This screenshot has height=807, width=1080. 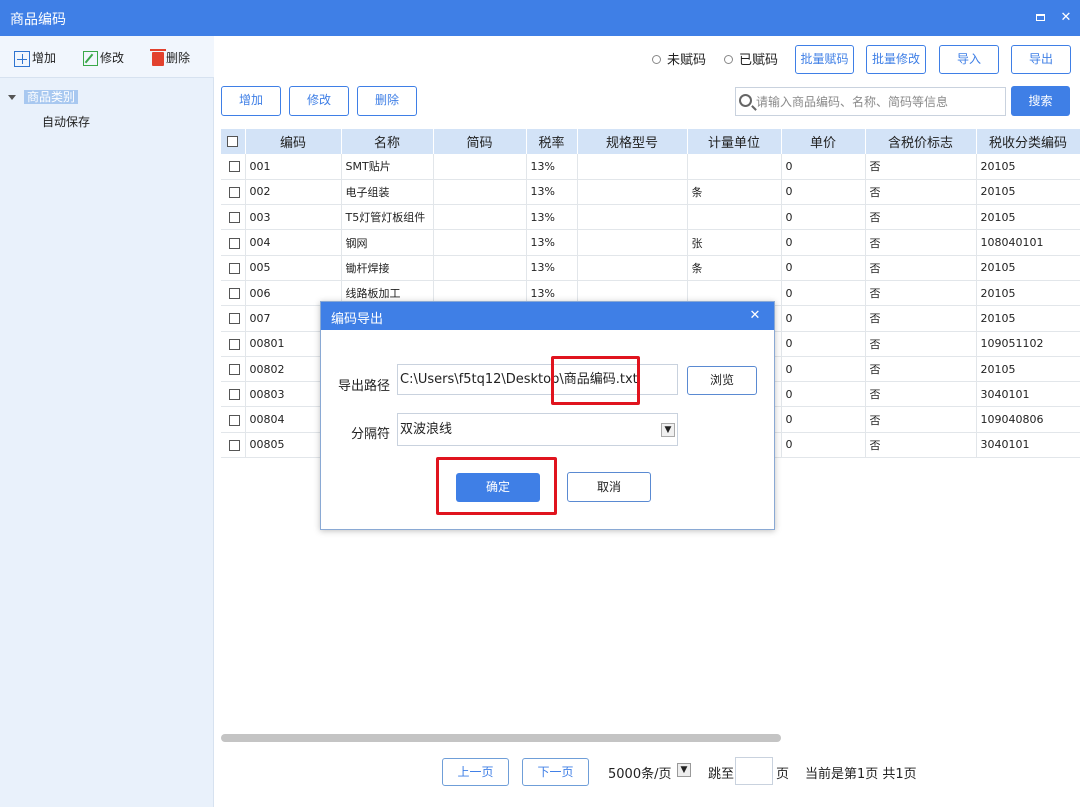 I want to click on table-header-row: 编码 名称 简码 税率 规格型号 计量单位 单价 含税价标志 税收分类编码, so click(x=650, y=141).